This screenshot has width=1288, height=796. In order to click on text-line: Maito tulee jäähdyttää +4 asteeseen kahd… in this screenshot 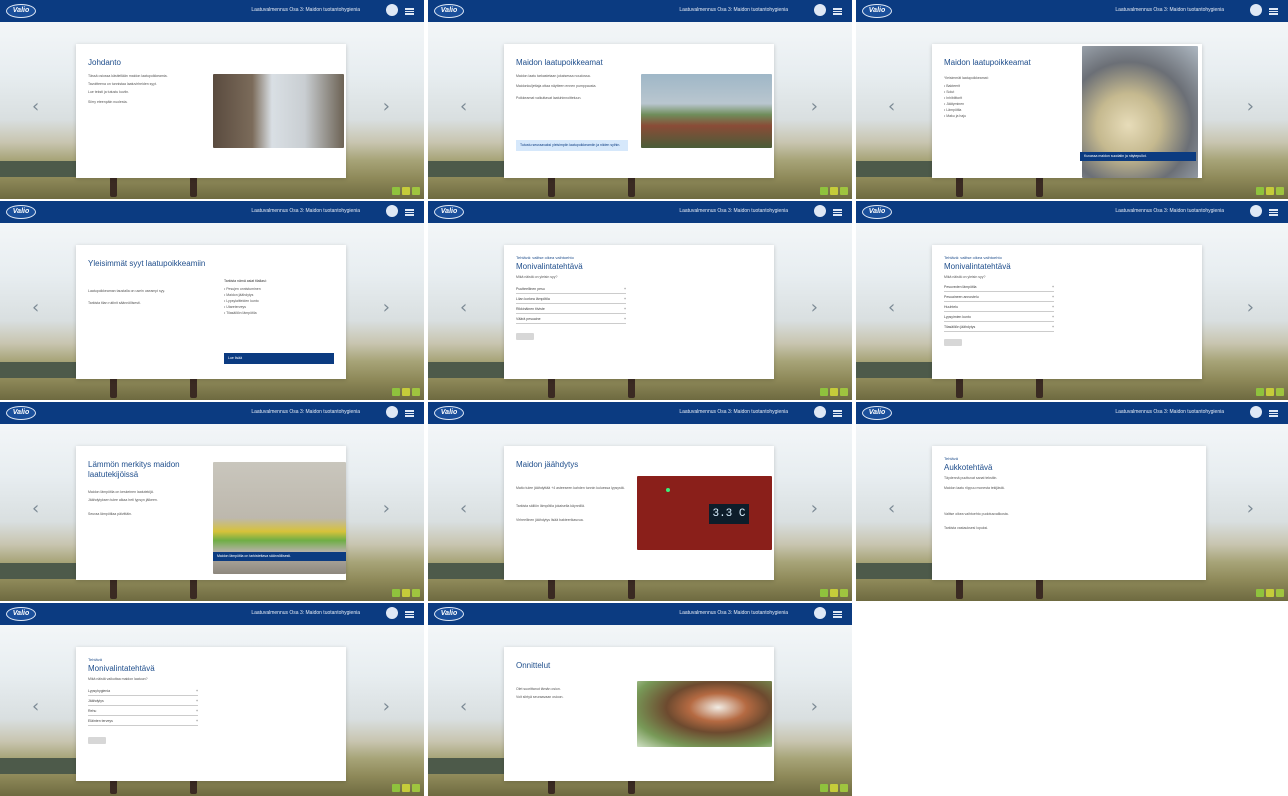, I will do `click(570, 488)`.